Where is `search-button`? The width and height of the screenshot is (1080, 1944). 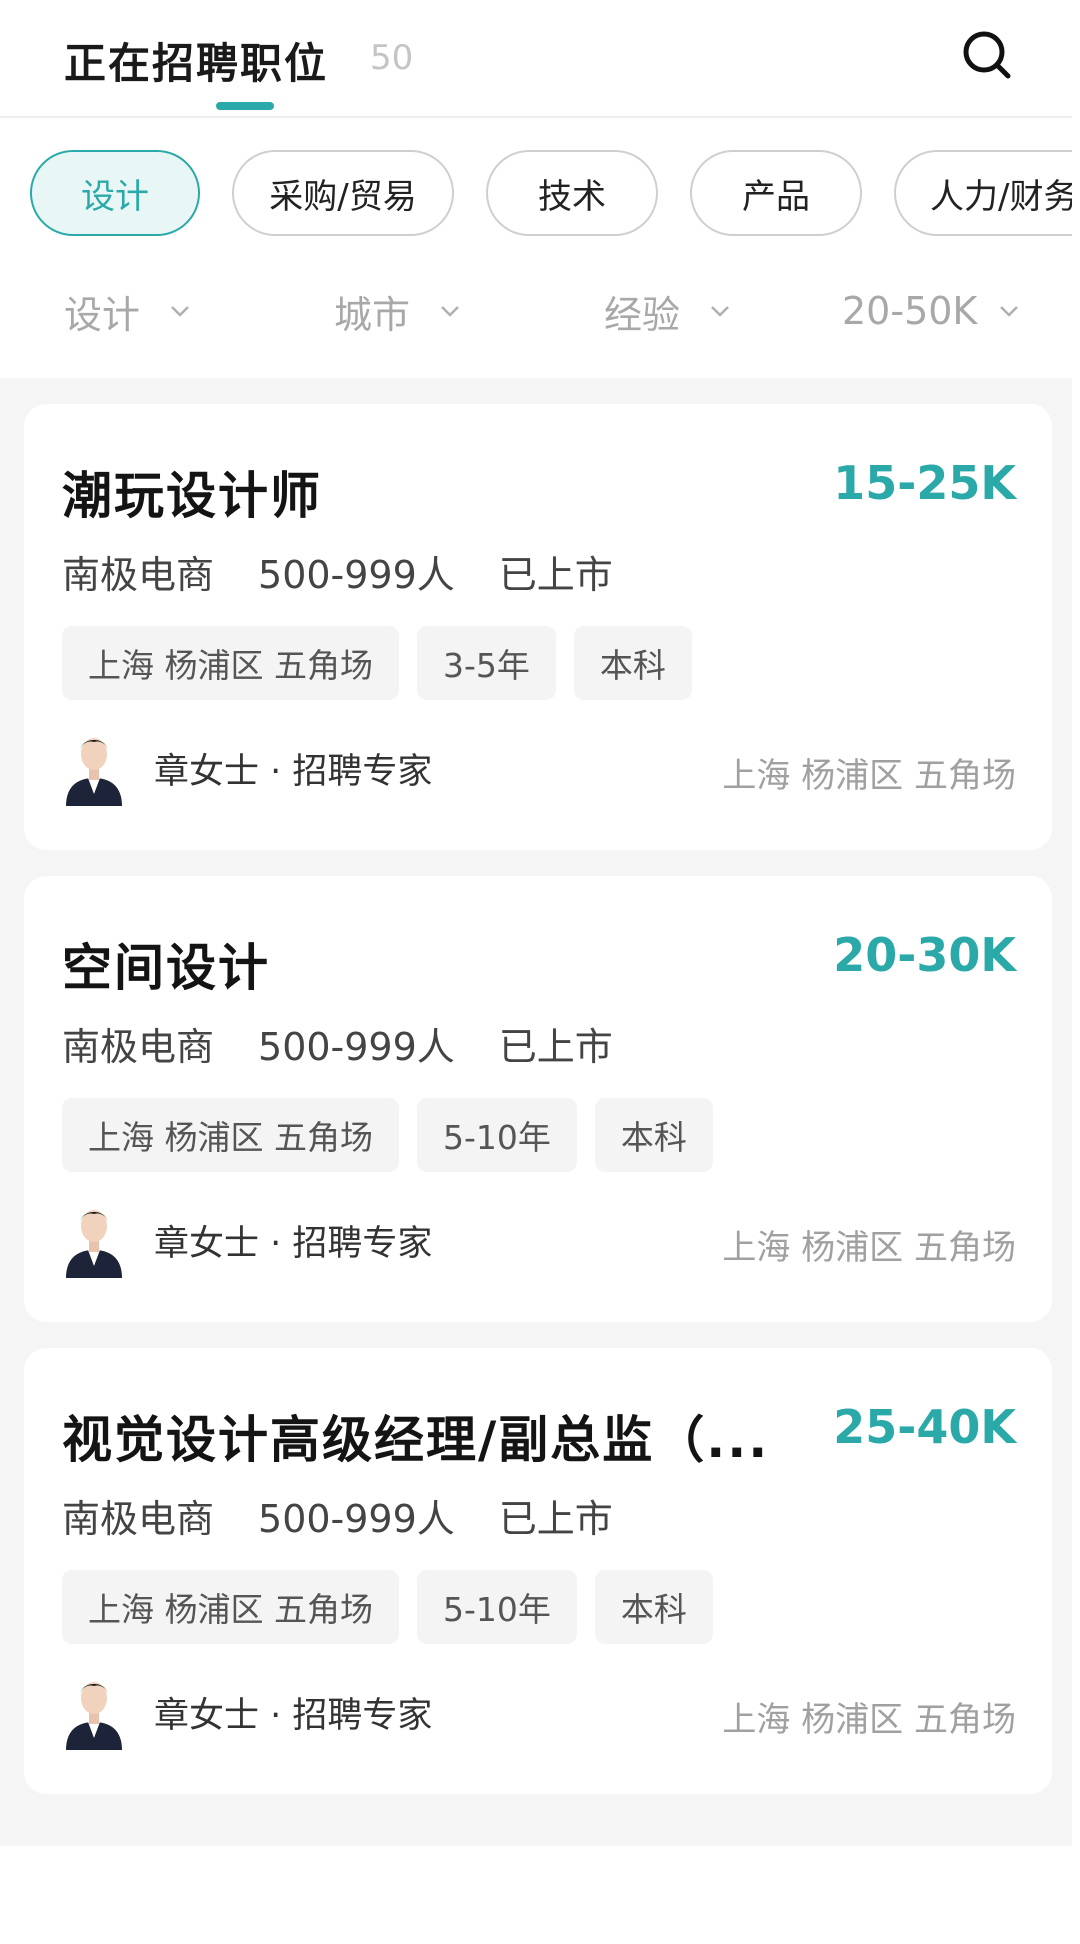 search-button is located at coordinates (988, 56).